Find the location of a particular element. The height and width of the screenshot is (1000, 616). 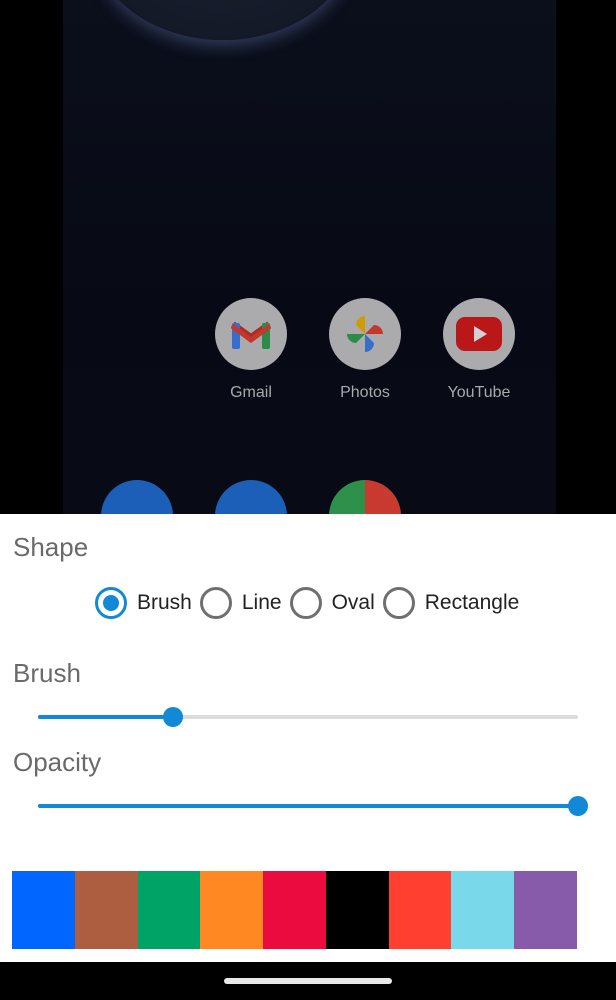

app-photos: Photos is located at coordinates (365, 350).